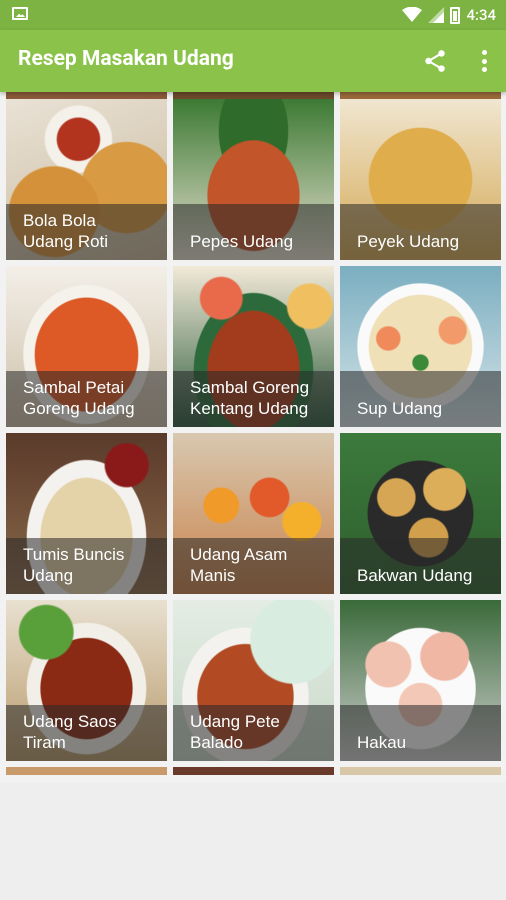 Image resolution: width=506 pixels, height=900 pixels. I want to click on recipe-caption: Sambal Goreng Kentang Udang, so click(253, 399).